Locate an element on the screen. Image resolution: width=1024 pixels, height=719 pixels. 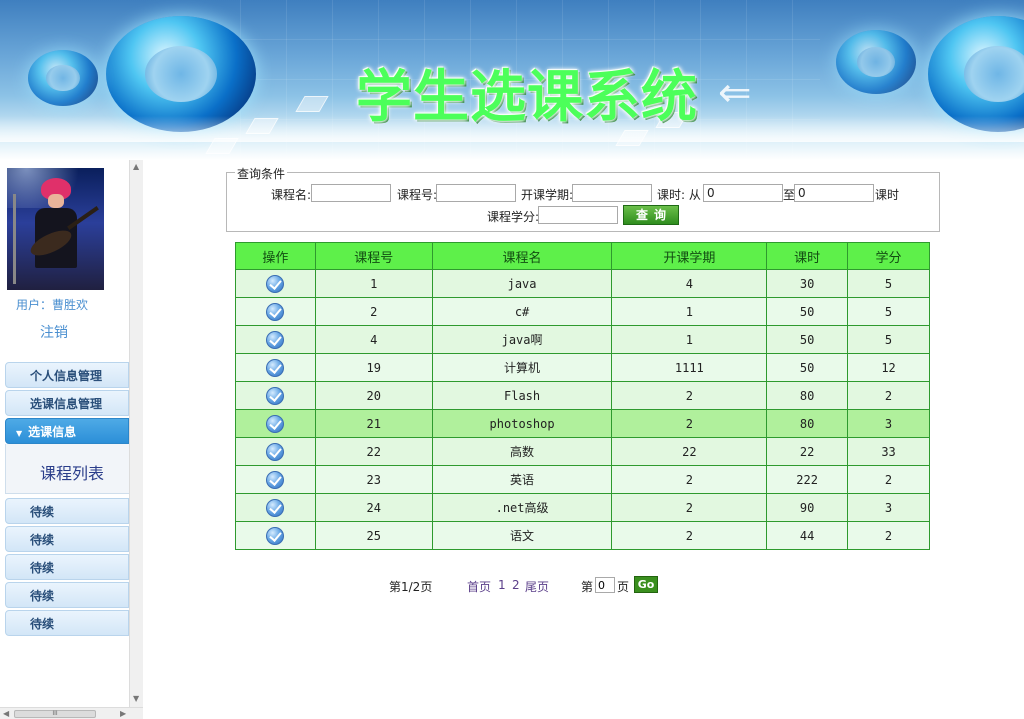
menu-item-course-selection-info: ▼ 选课信息 is located at coordinates (67, 431).